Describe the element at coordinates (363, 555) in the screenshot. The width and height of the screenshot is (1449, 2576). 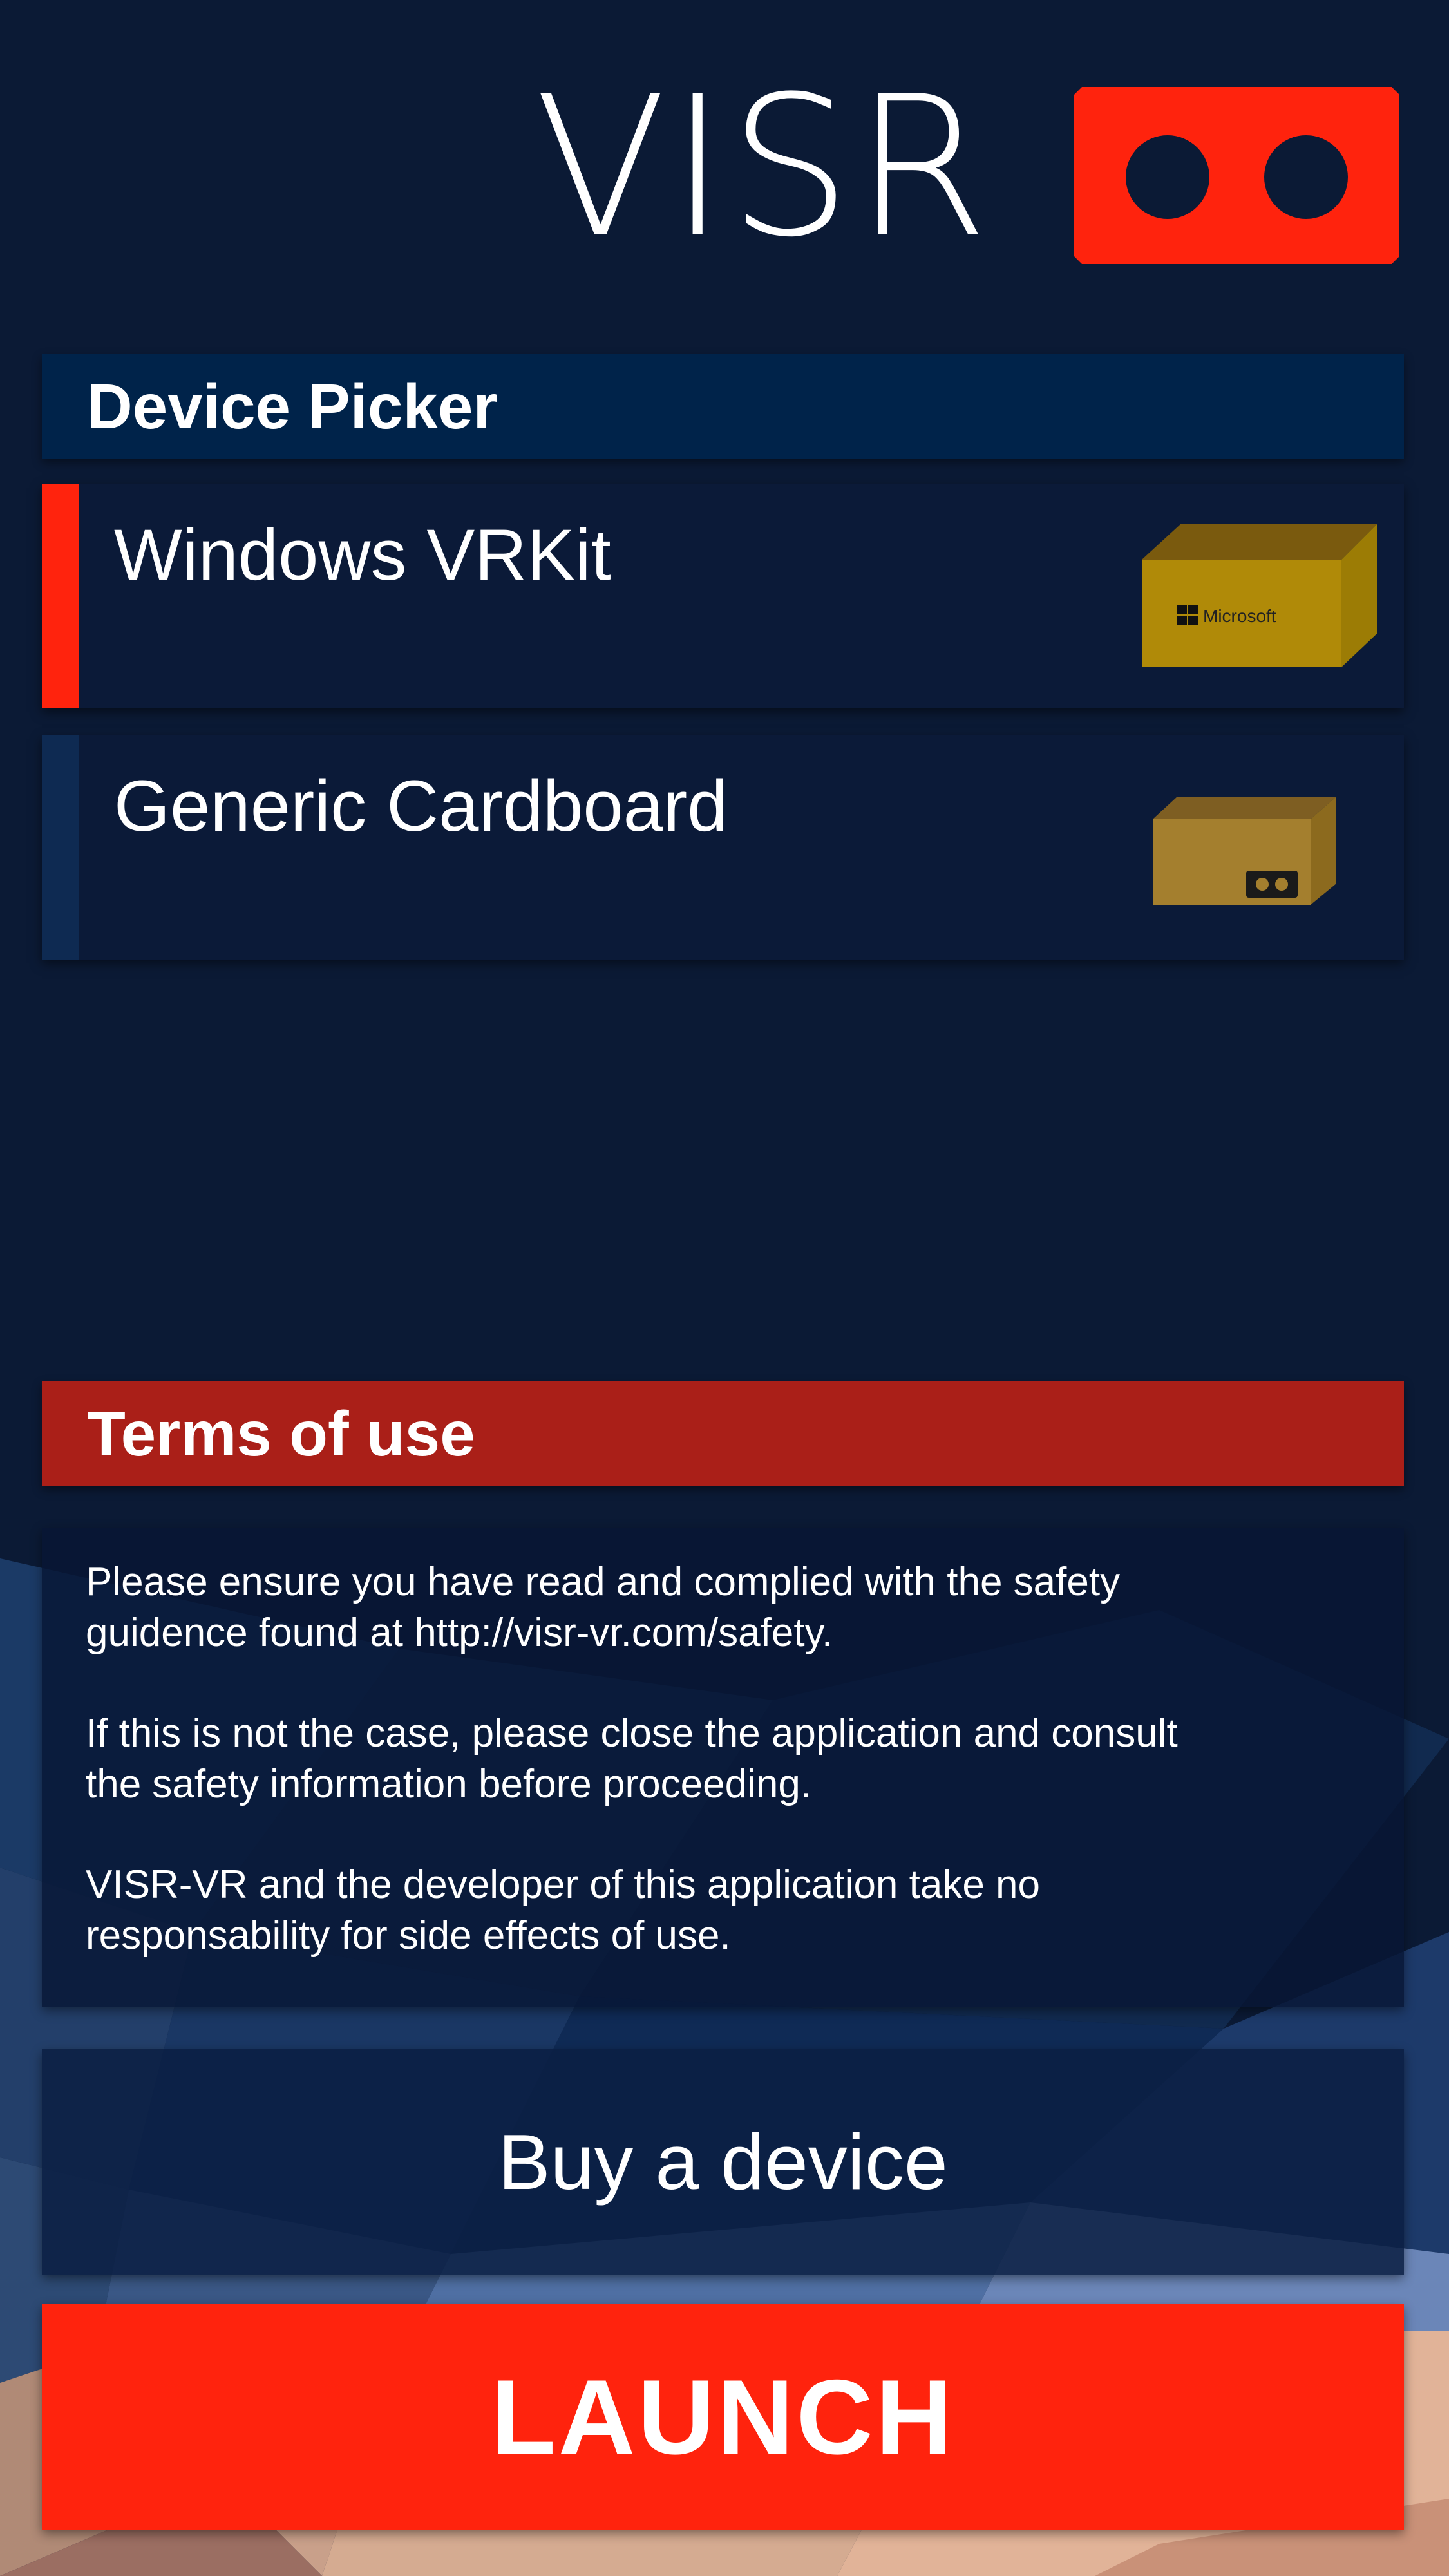
I see `device-label: Windows VRKit` at that location.